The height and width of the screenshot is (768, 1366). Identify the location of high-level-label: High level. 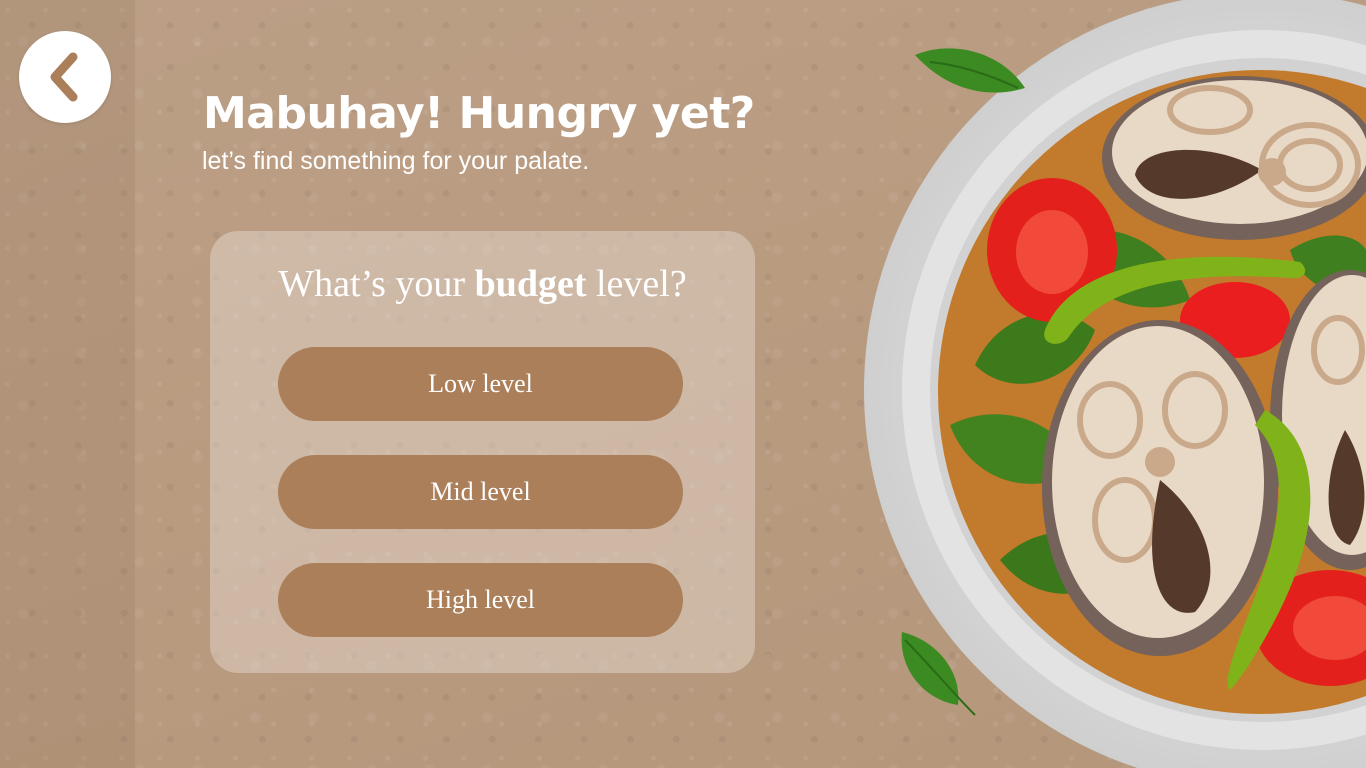
(480, 599).